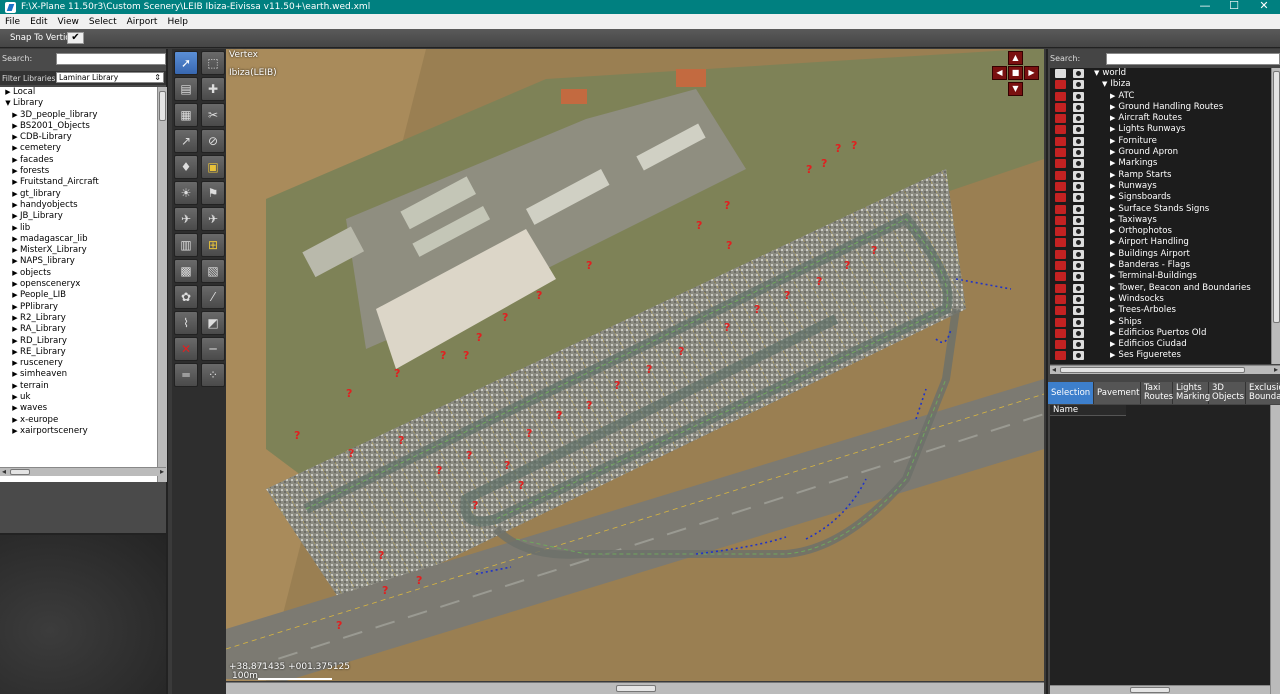 This screenshot has width=1280, height=694. What do you see at coordinates (78, 273) in the screenshot?
I see `library-item: ▶ objects` at bounding box center [78, 273].